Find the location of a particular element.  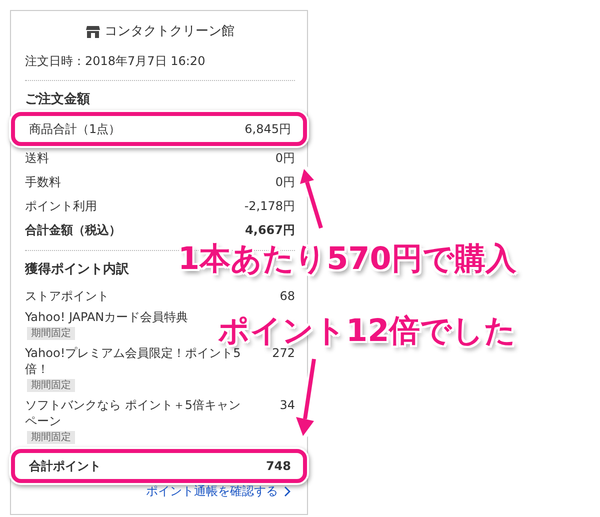

total-value: 748 is located at coordinates (278, 466).